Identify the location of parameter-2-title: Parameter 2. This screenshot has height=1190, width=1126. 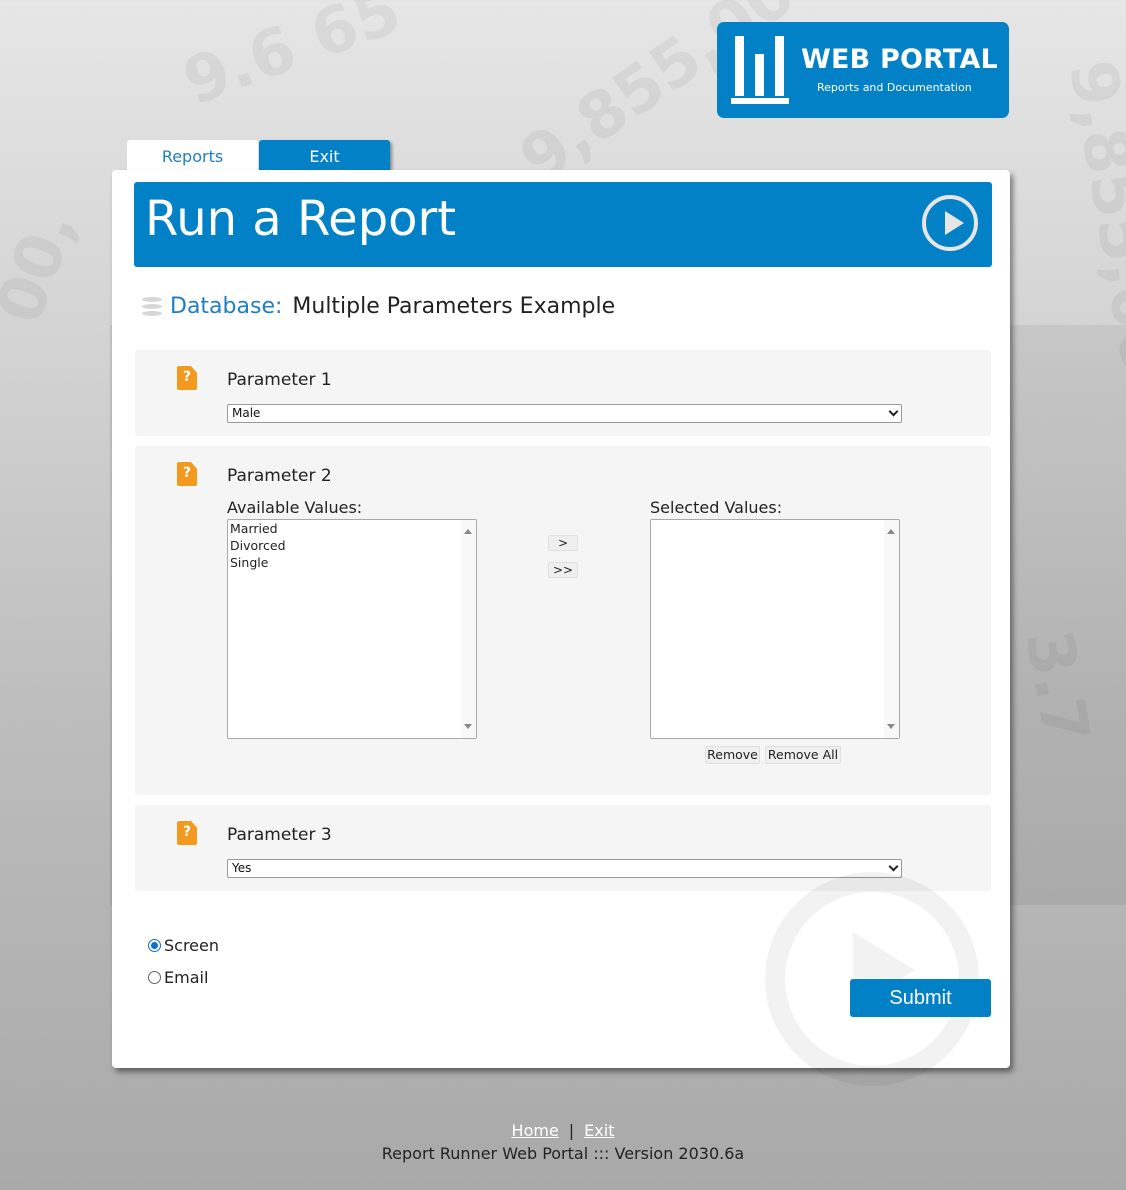
(279, 476).